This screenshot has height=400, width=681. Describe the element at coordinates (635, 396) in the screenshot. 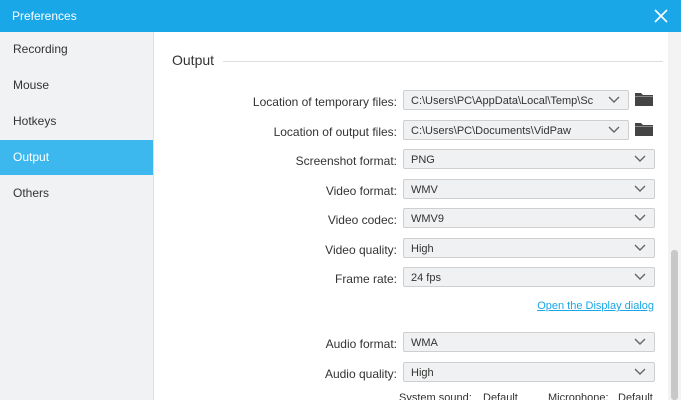

I see `microphone-value: Default` at that location.